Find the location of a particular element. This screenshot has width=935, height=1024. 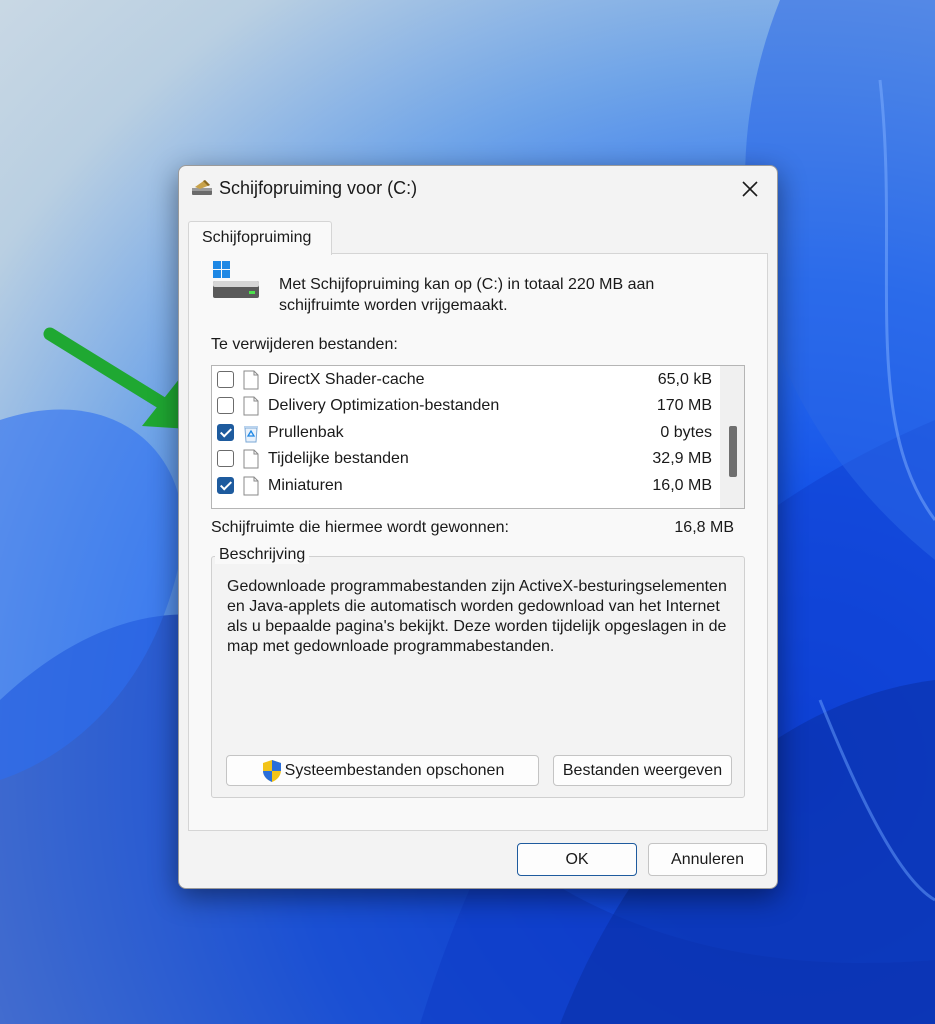

files-label: Te verwijderen bestanden: is located at coordinates (304, 344).